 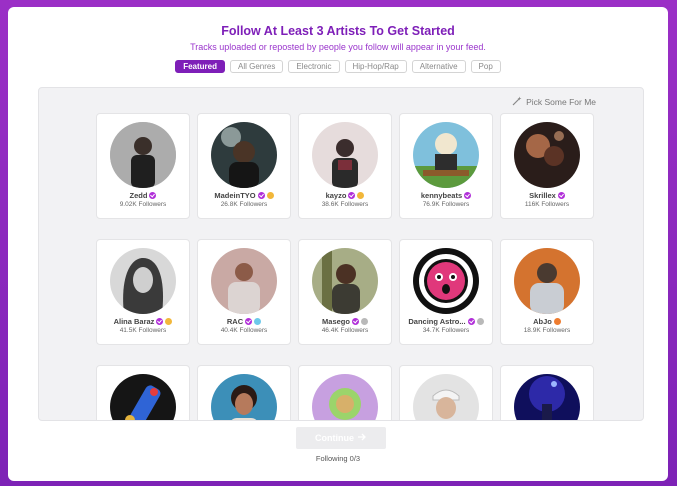 What do you see at coordinates (547, 204) in the screenshot?
I see `artist-followers: 116K Followers` at bounding box center [547, 204].